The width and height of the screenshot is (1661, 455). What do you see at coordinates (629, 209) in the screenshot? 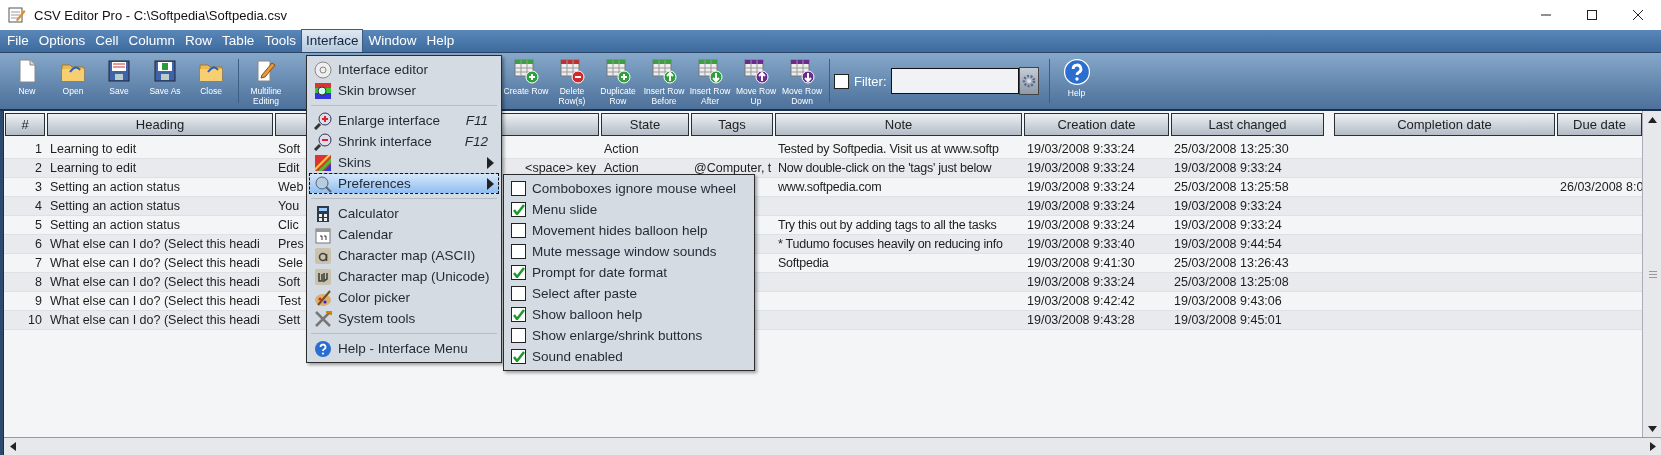
I see `checkbox-menu-item: Menu slide` at bounding box center [629, 209].